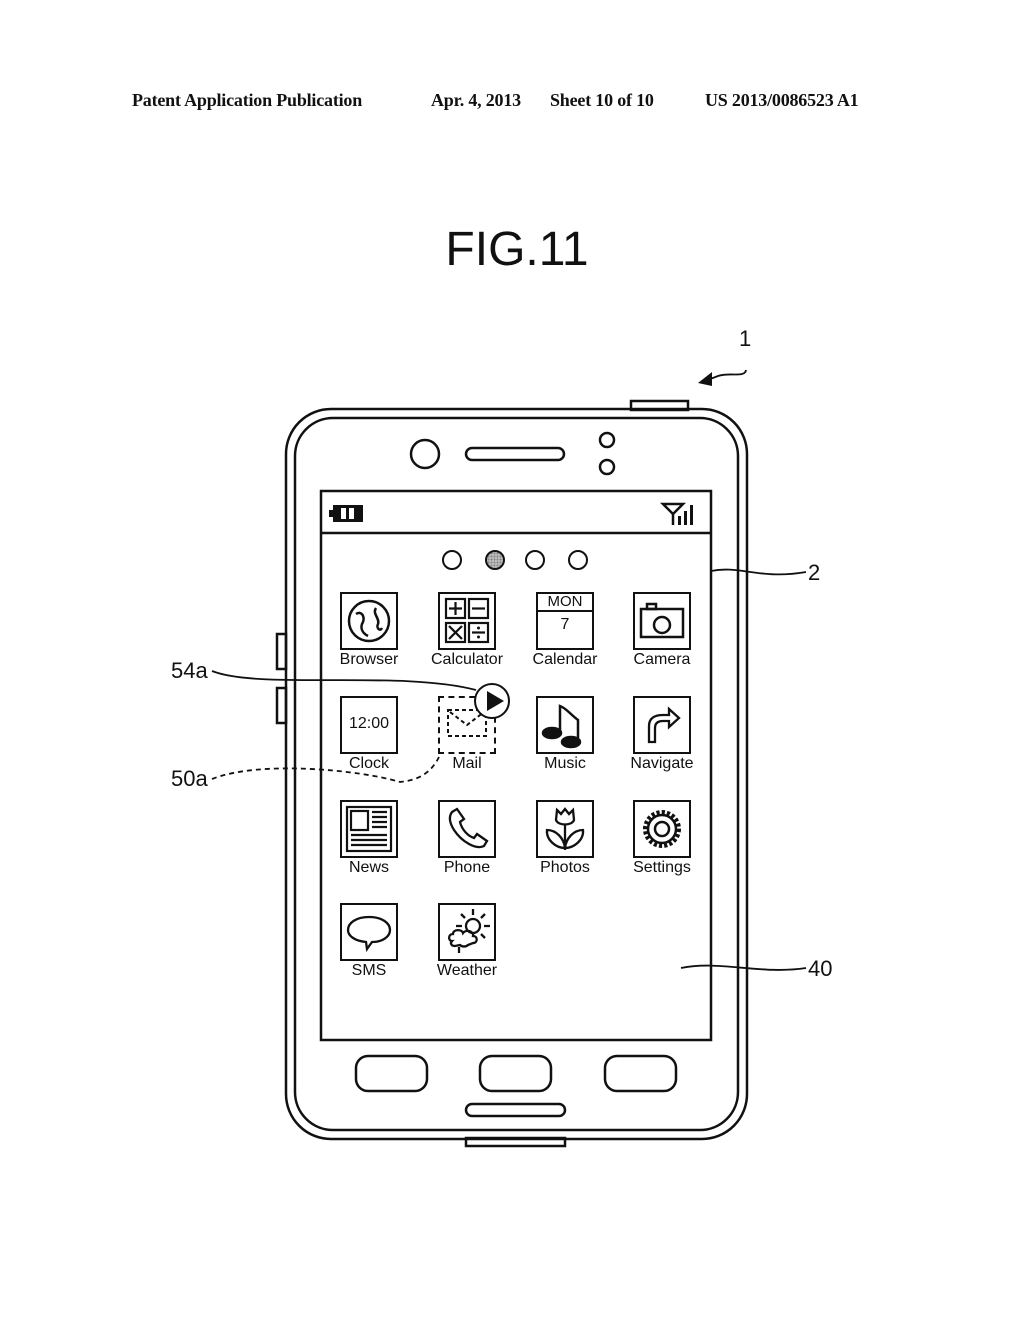 The width and height of the screenshot is (1024, 1320). I want to click on calendar-icon: MON 7, so click(565, 621).